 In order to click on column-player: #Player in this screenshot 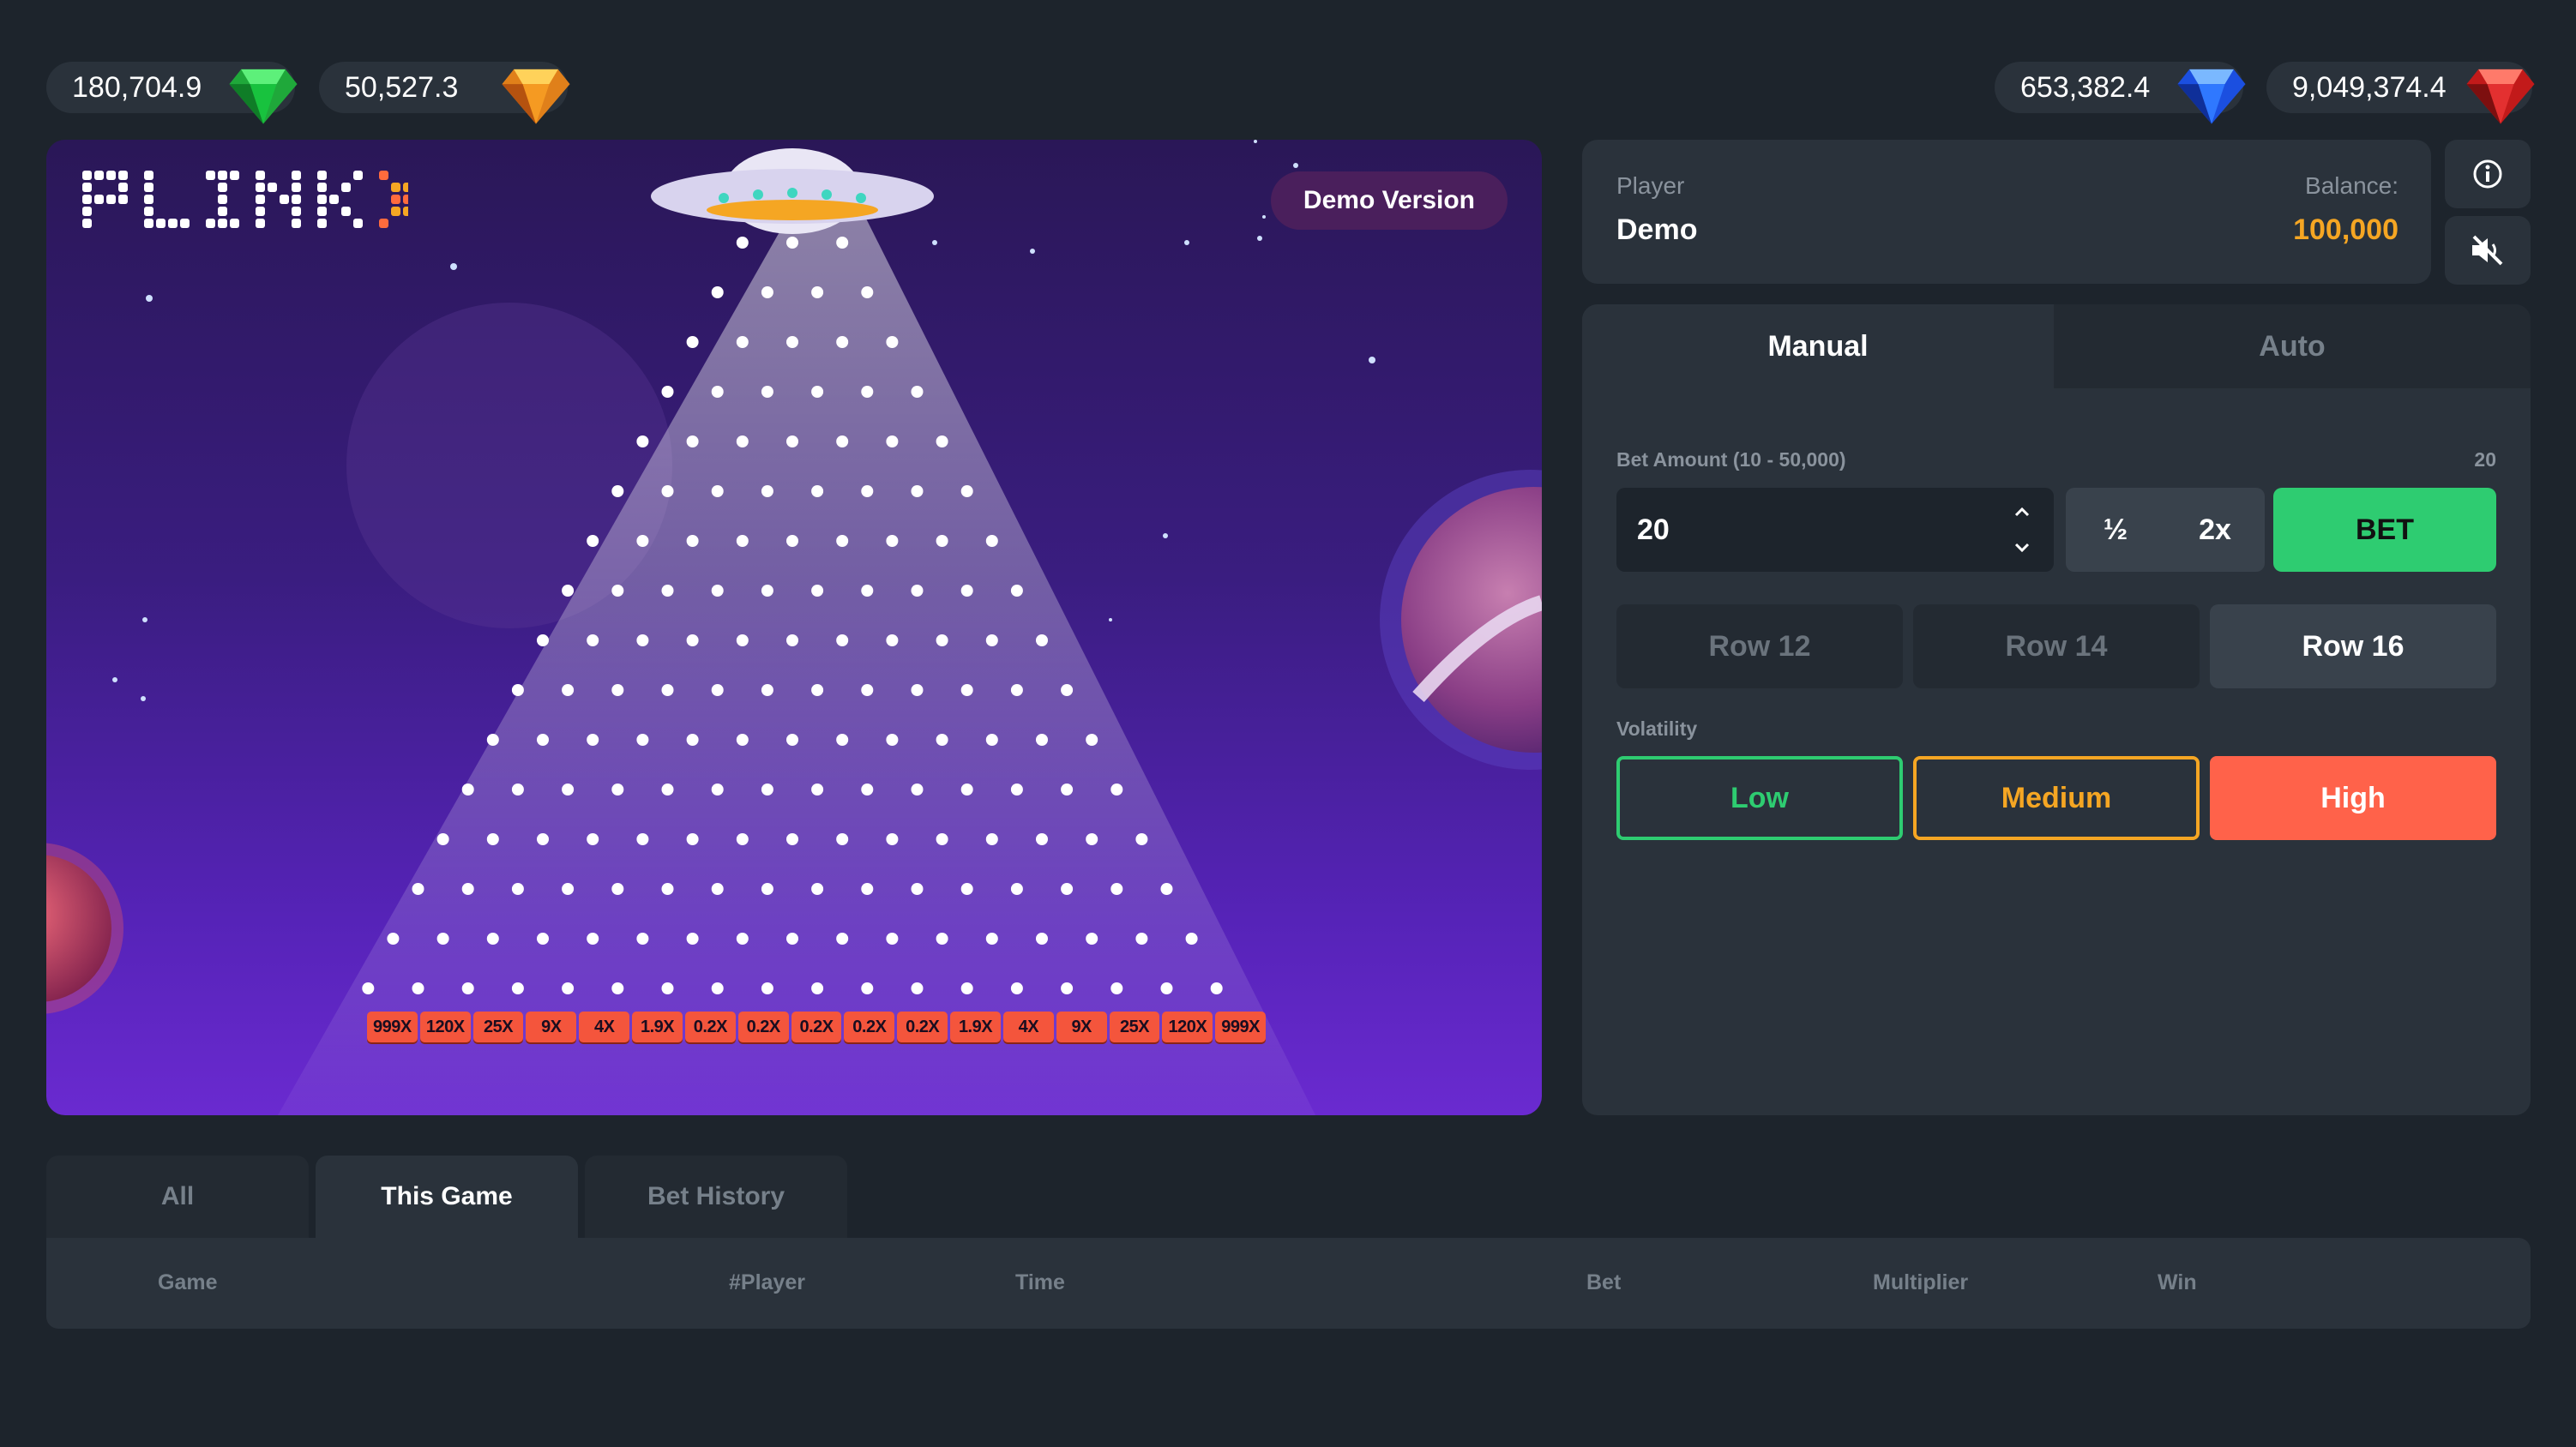, I will do `click(767, 1282)`.